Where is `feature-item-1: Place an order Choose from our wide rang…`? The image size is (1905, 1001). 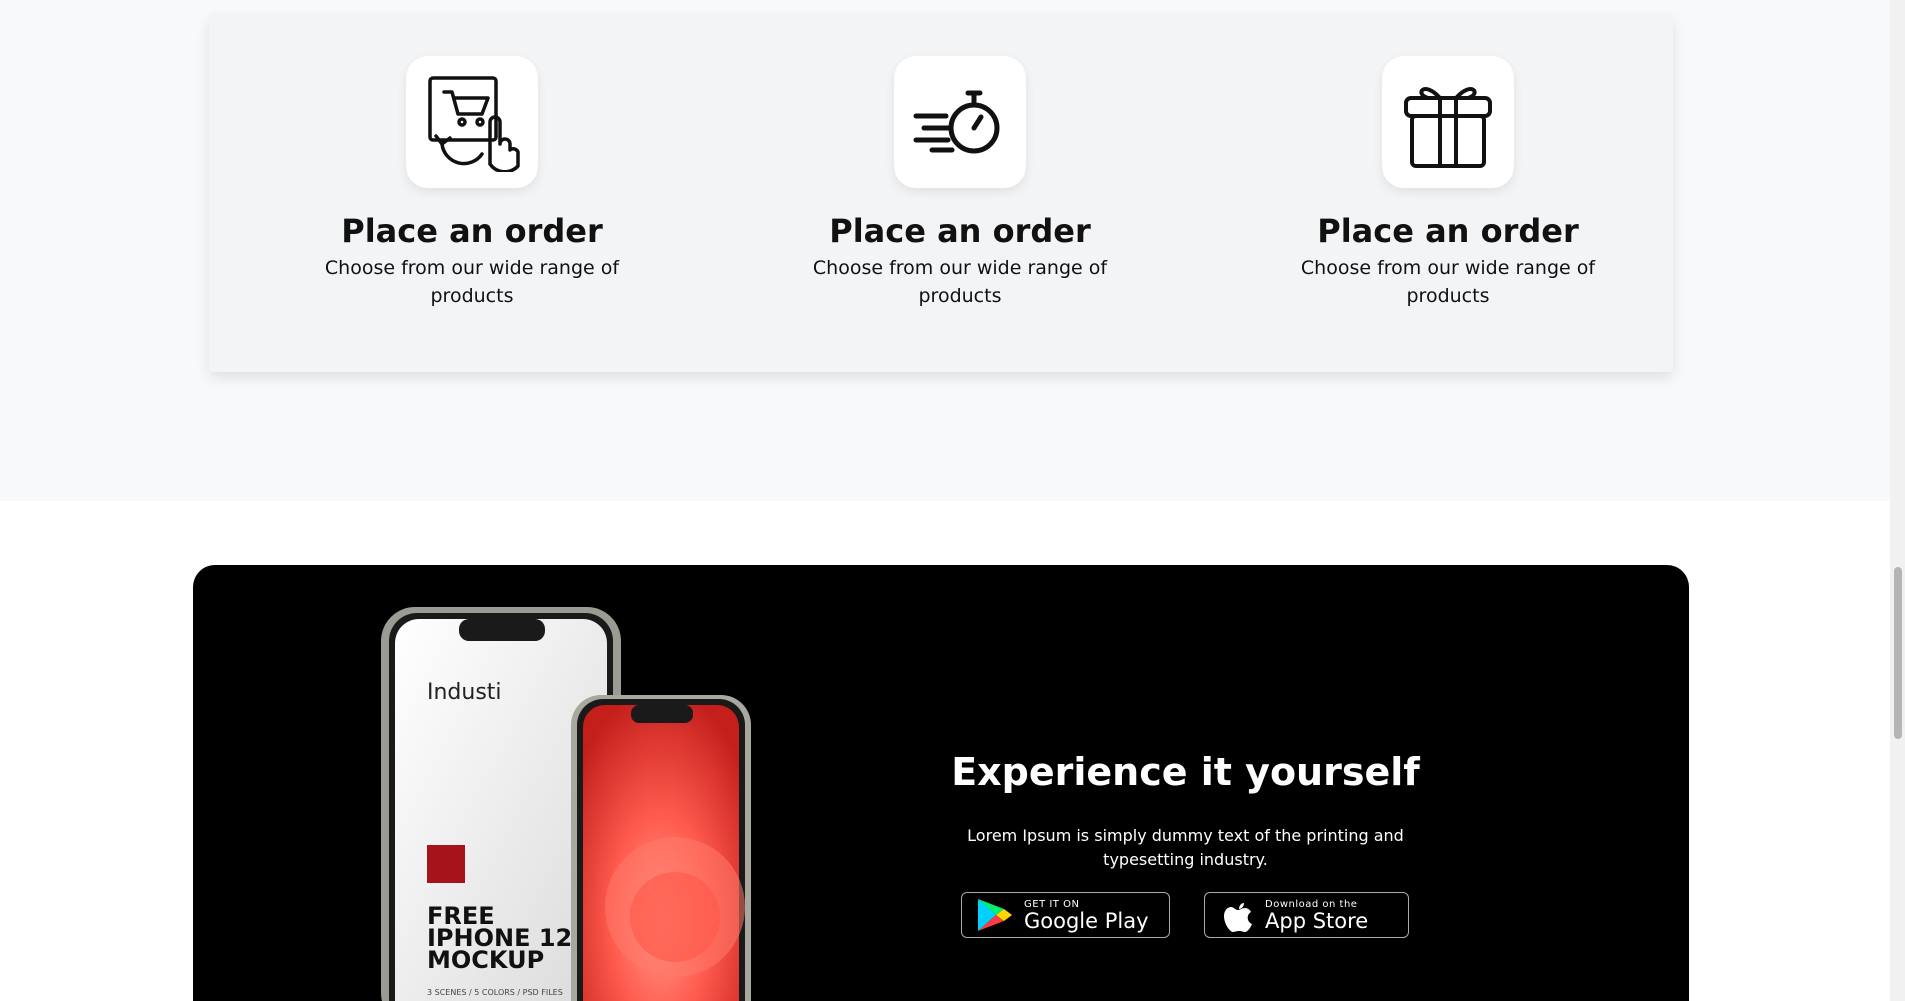 feature-item-1: Place an order Choose from our wide rang… is located at coordinates (472, 183).